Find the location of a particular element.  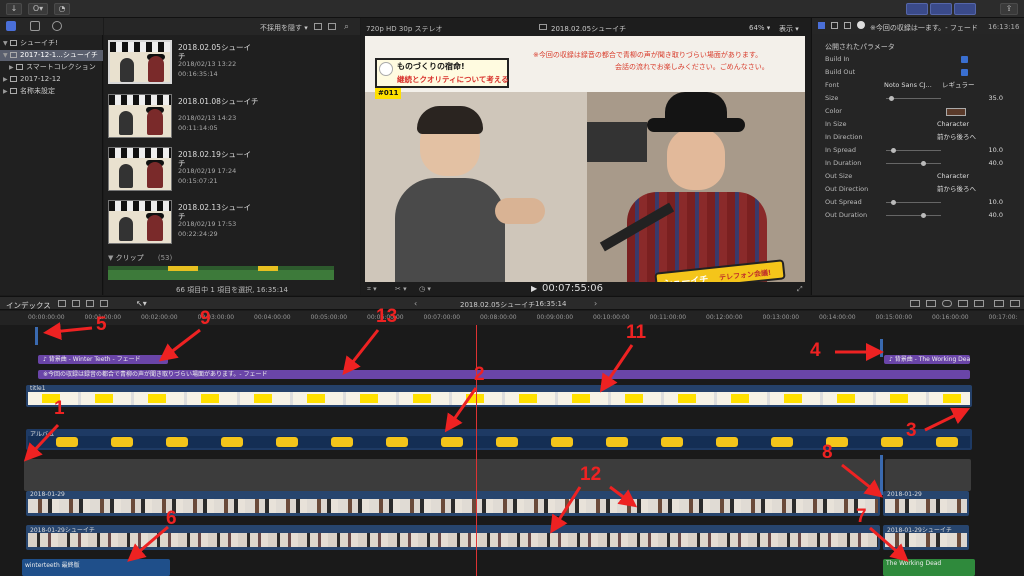

annotation-label-7: 7 is located at coordinates (861, 516).